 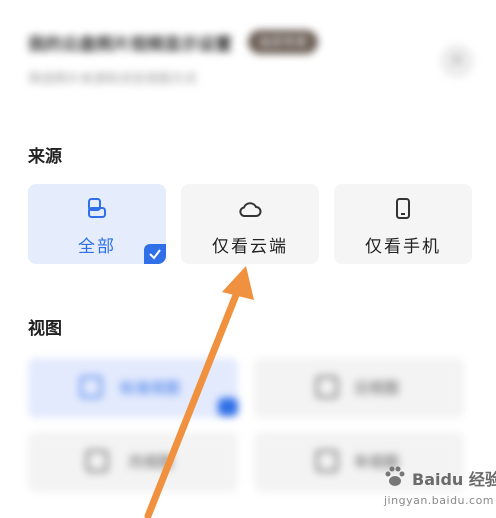 I want to click on sheet-title: 我的云盘照片视频显示设置, so click(x=130, y=45).